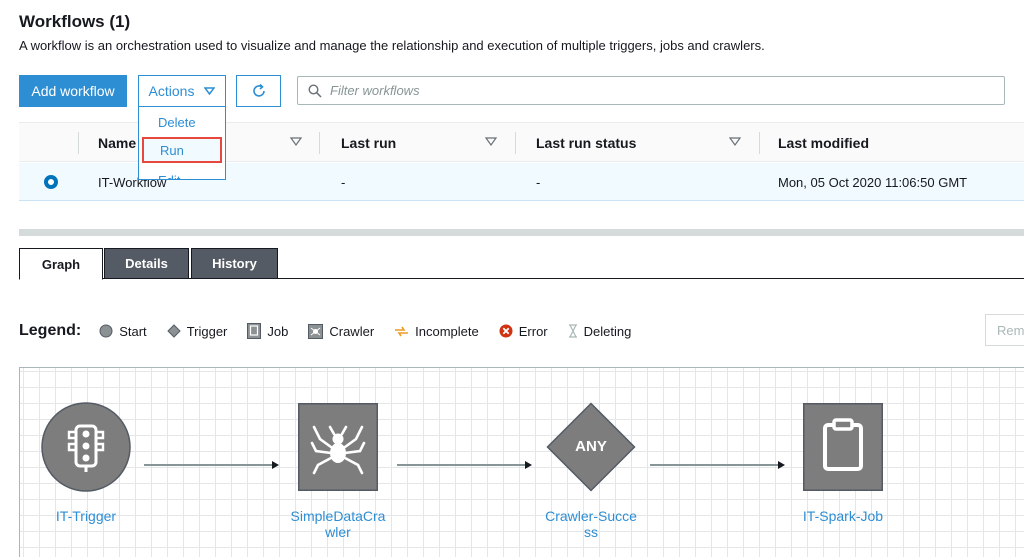  I want to click on refresh-button, so click(258, 91).